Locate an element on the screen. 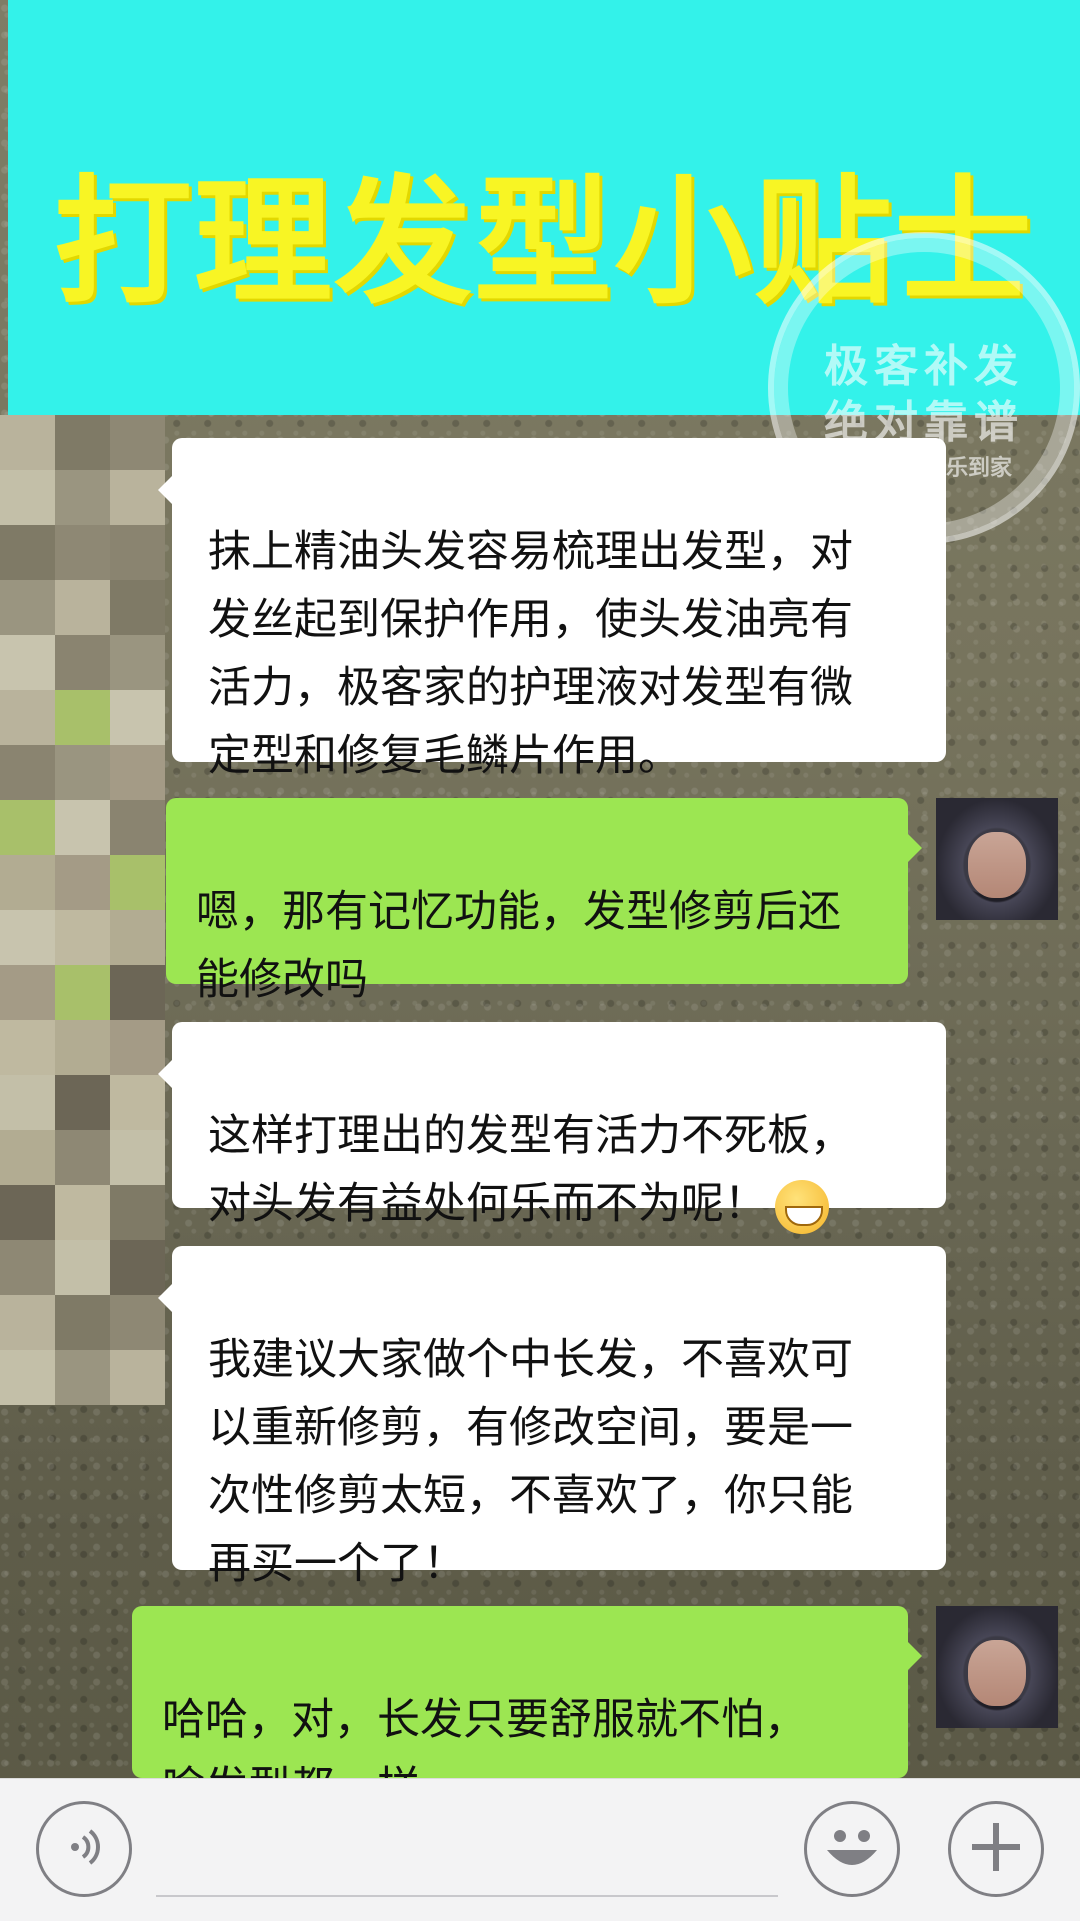  voice-button is located at coordinates (84, 1849).